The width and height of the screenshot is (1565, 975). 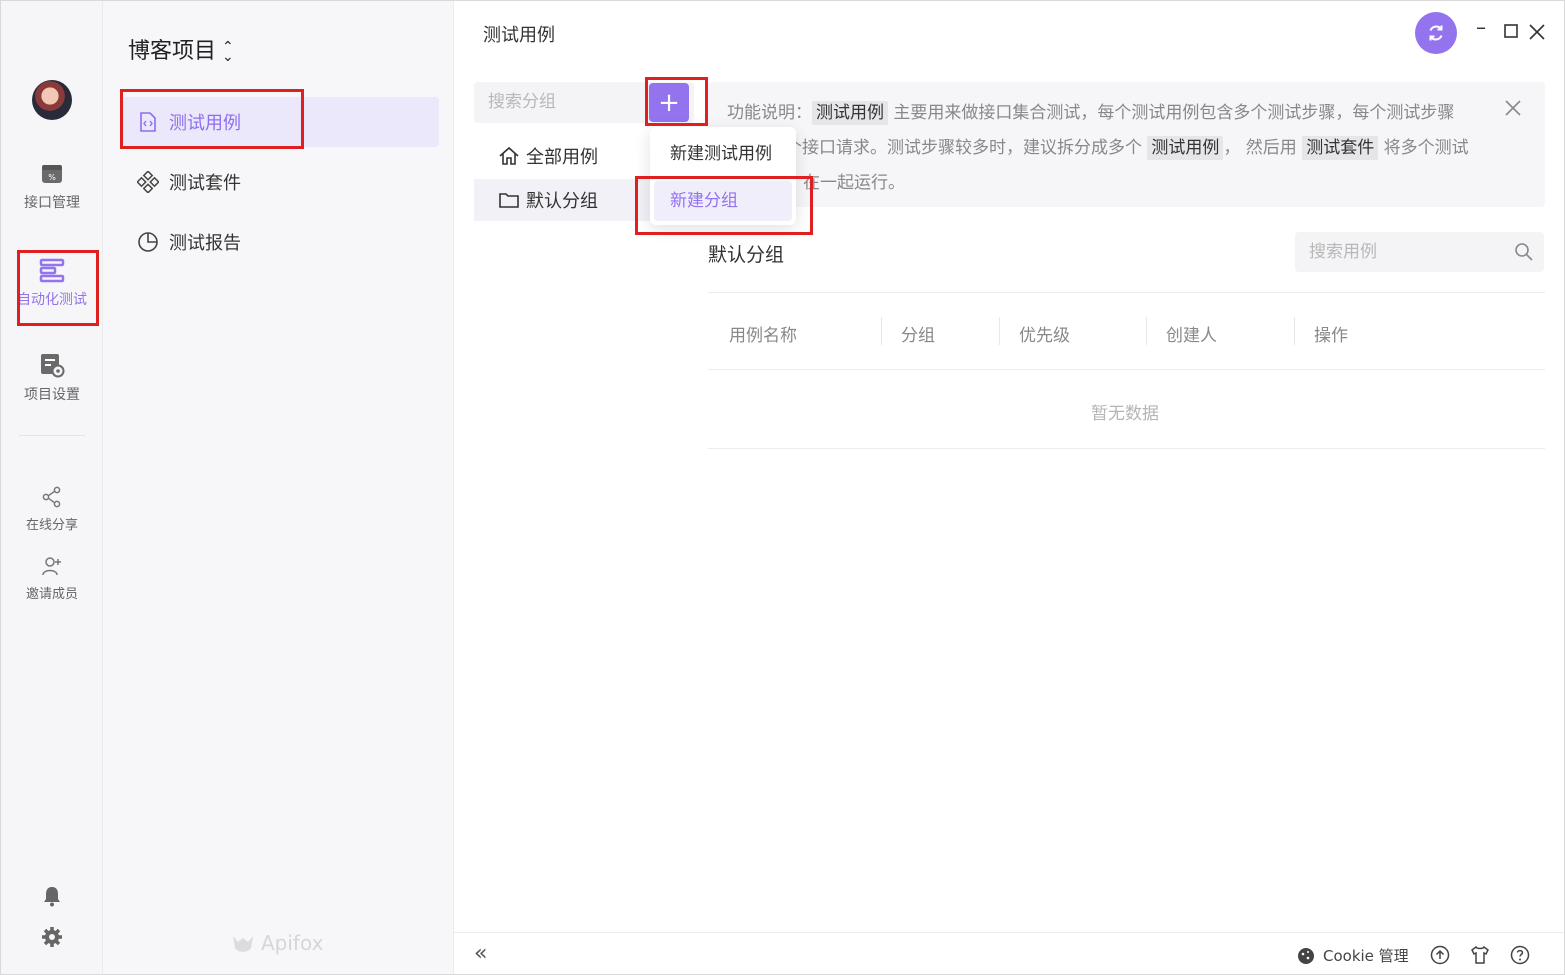 What do you see at coordinates (1343, 252) in the screenshot?
I see `case-search-placeholder: 搜索用例` at bounding box center [1343, 252].